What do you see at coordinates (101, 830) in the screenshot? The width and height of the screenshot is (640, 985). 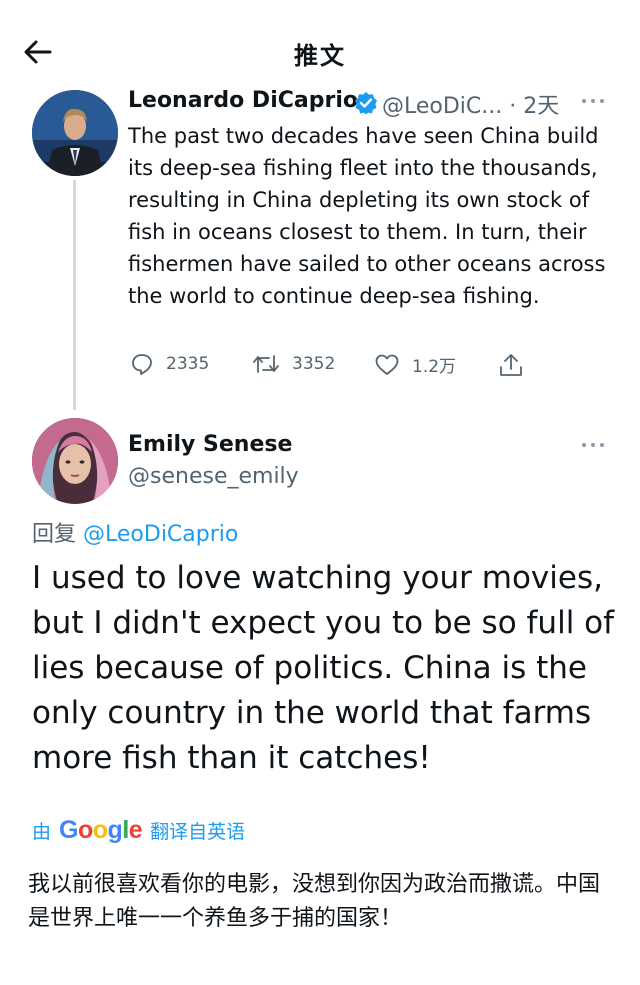 I see `google-logo: Google` at bounding box center [101, 830].